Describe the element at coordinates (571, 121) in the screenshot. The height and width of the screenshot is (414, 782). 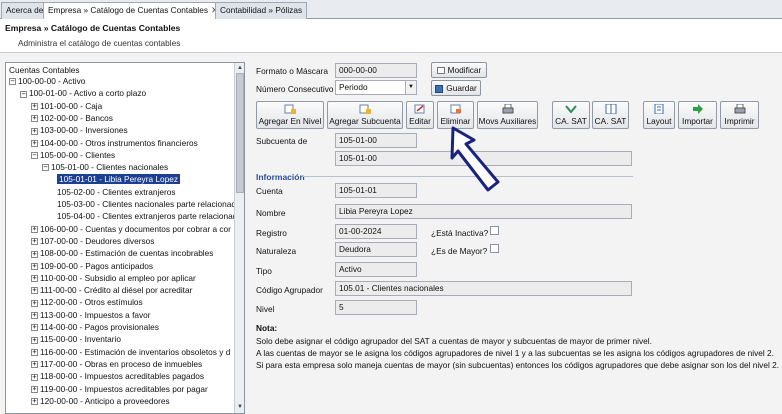
I see `button-label: CA. SAT` at that location.